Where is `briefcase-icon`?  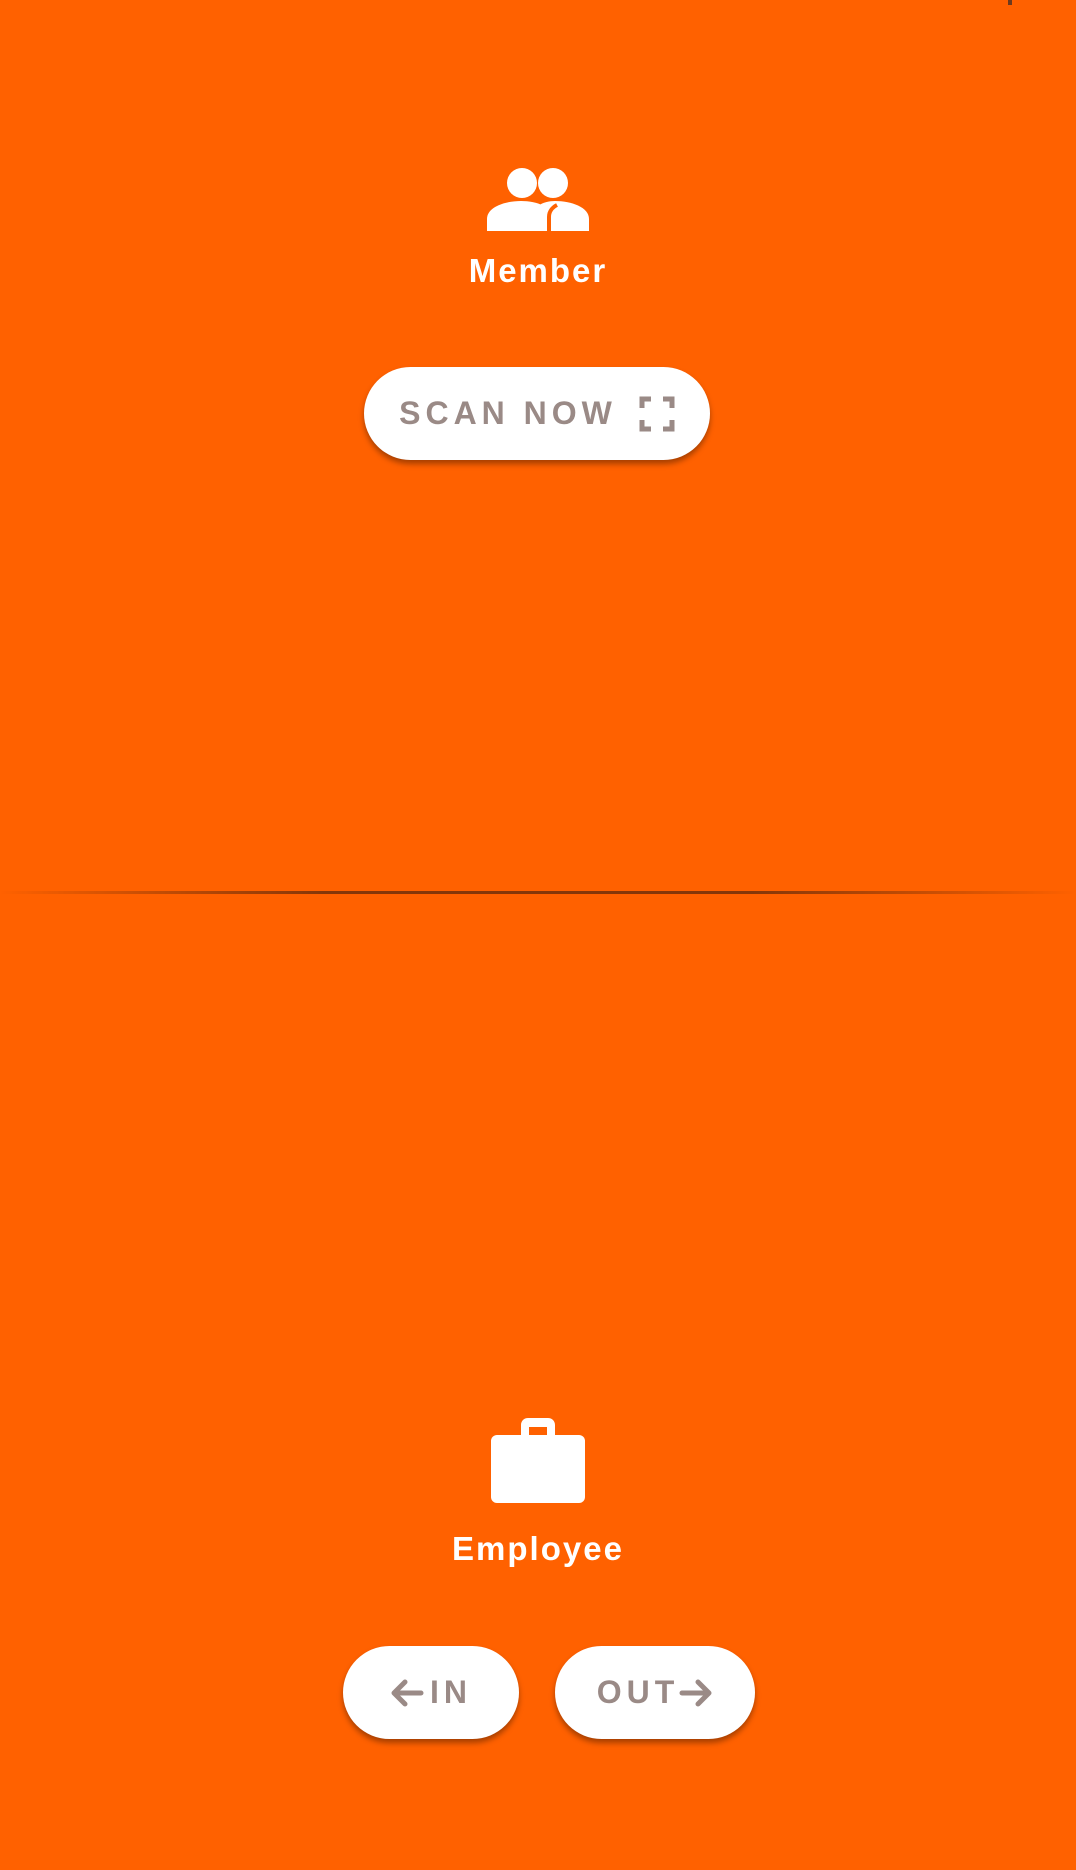
briefcase-icon is located at coordinates (538, 1460).